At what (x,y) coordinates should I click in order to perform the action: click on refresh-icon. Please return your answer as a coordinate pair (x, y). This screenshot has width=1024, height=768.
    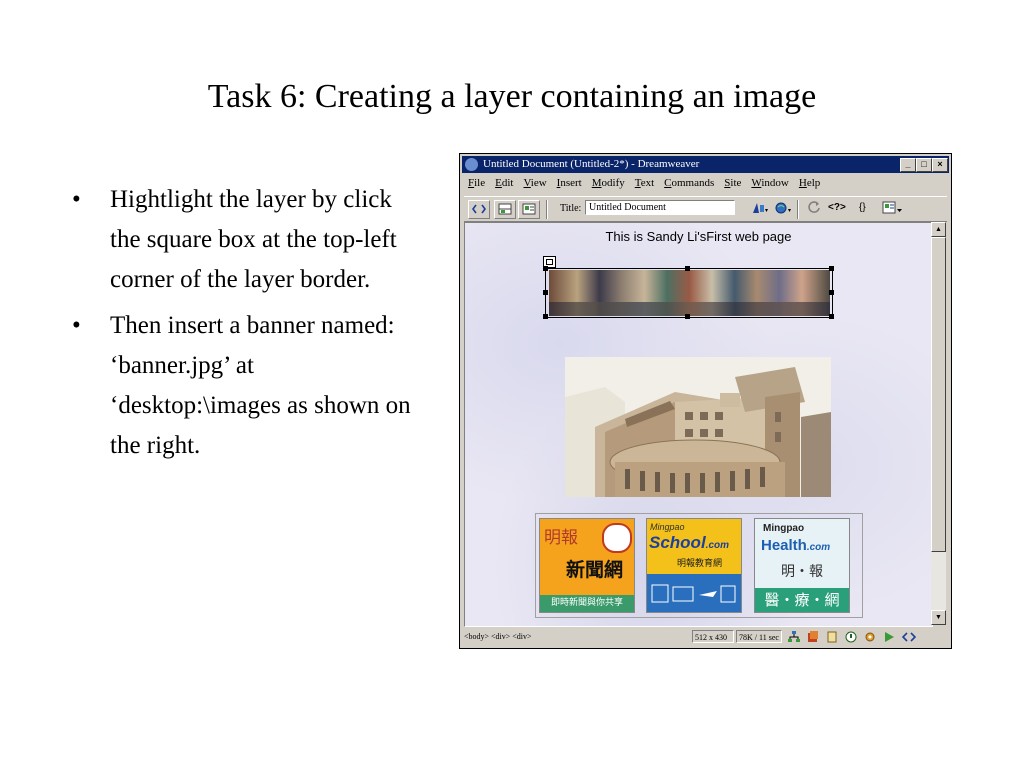
    Looking at the image, I should click on (814, 208).